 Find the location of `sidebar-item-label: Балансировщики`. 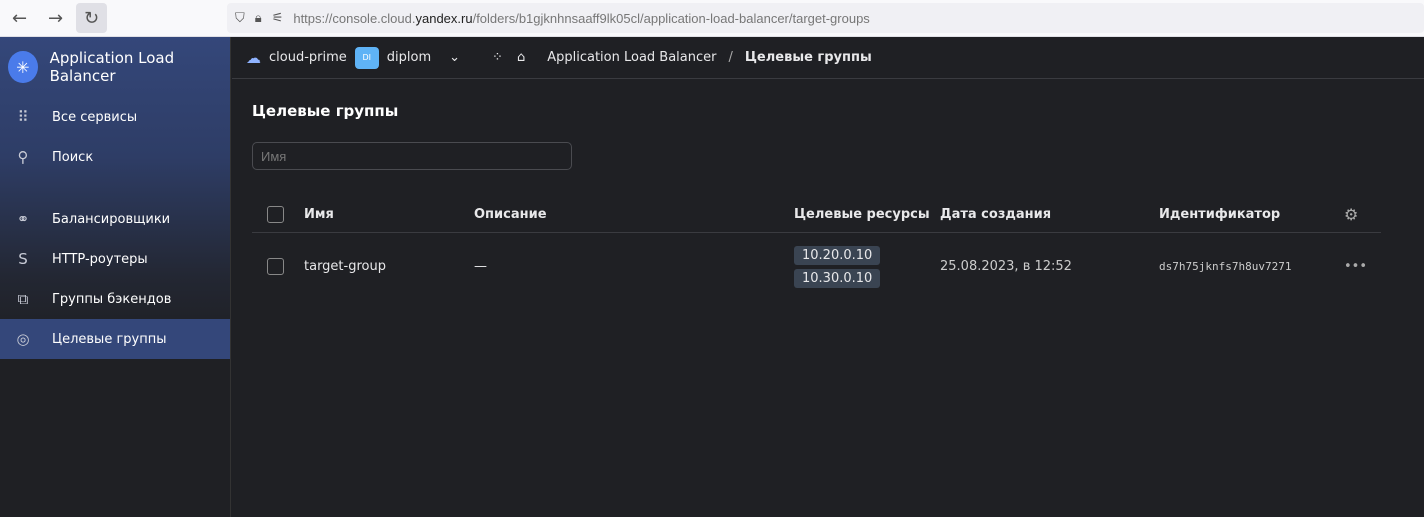

sidebar-item-label: Балансировщики is located at coordinates (111, 219).